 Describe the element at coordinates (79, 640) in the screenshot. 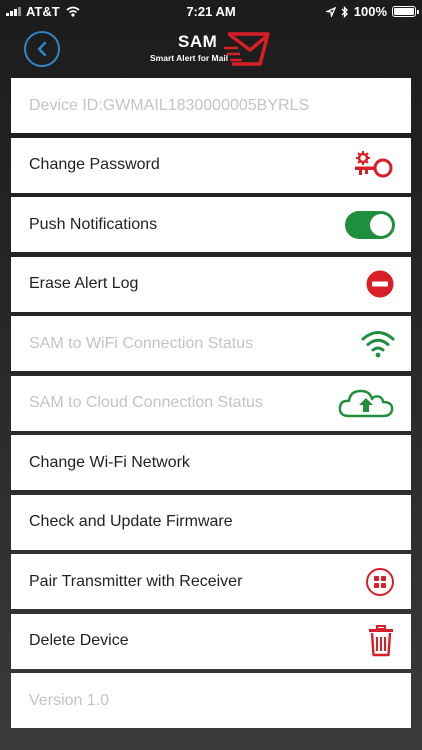

I see `delete-device-label: Delete Device` at that location.